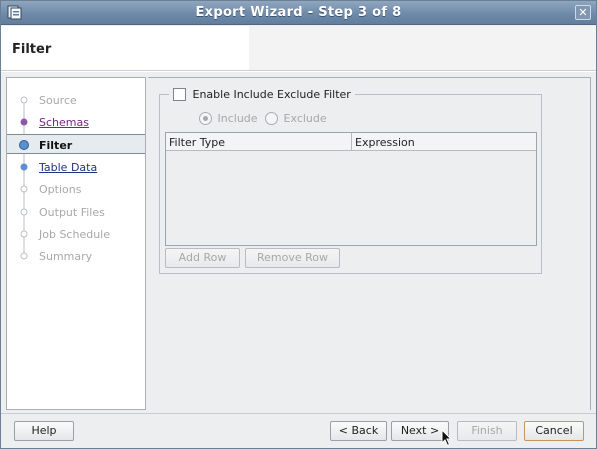 The image size is (597, 449). I want to click on mouse-pointer-icon, so click(447, 438).